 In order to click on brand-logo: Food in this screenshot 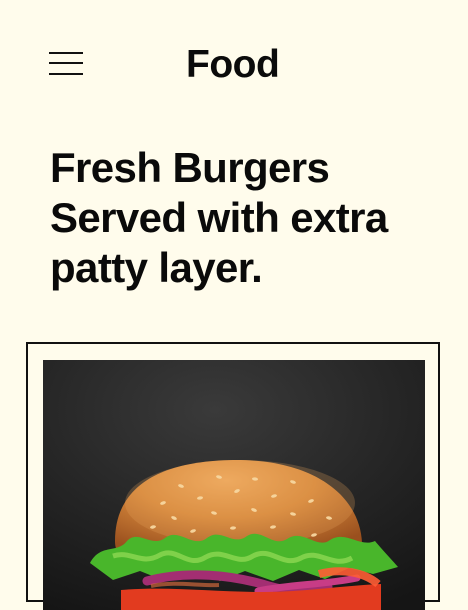, I will do `click(233, 65)`.